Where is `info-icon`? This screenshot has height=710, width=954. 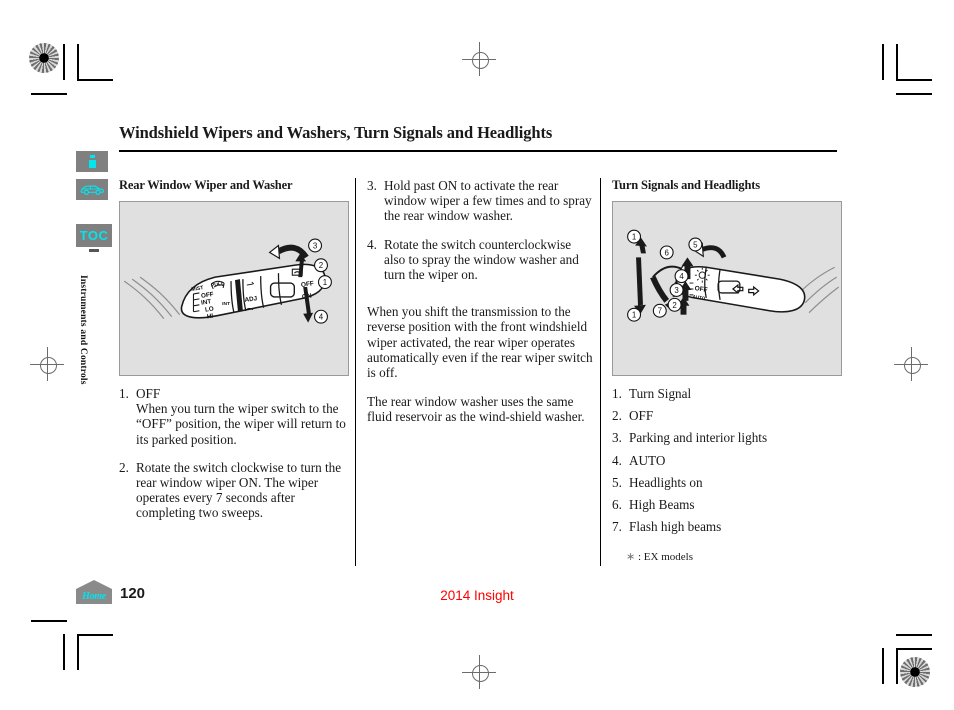
info-icon is located at coordinates (92, 161).